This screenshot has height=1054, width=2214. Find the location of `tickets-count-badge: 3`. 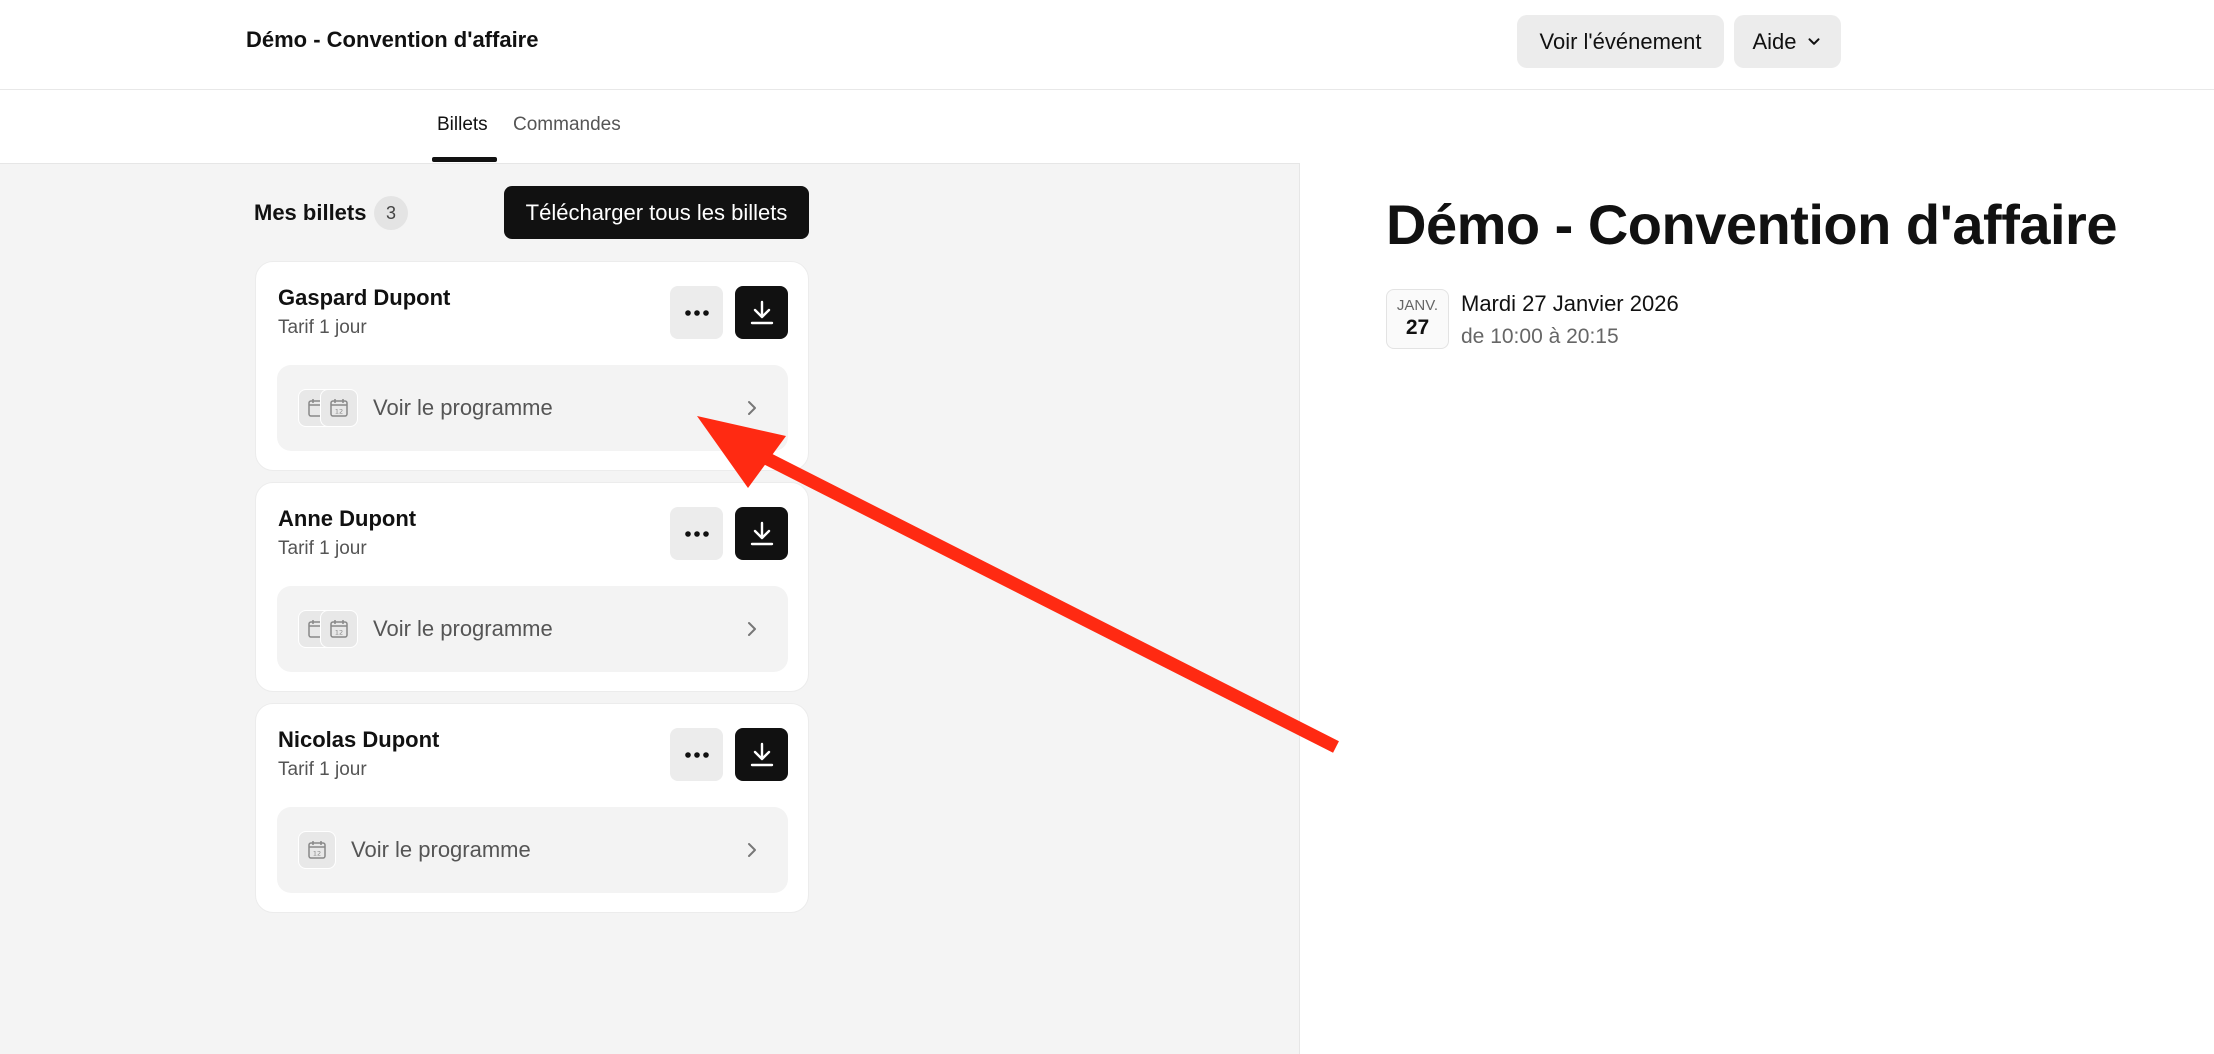

tickets-count-badge: 3 is located at coordinates (391, 213).